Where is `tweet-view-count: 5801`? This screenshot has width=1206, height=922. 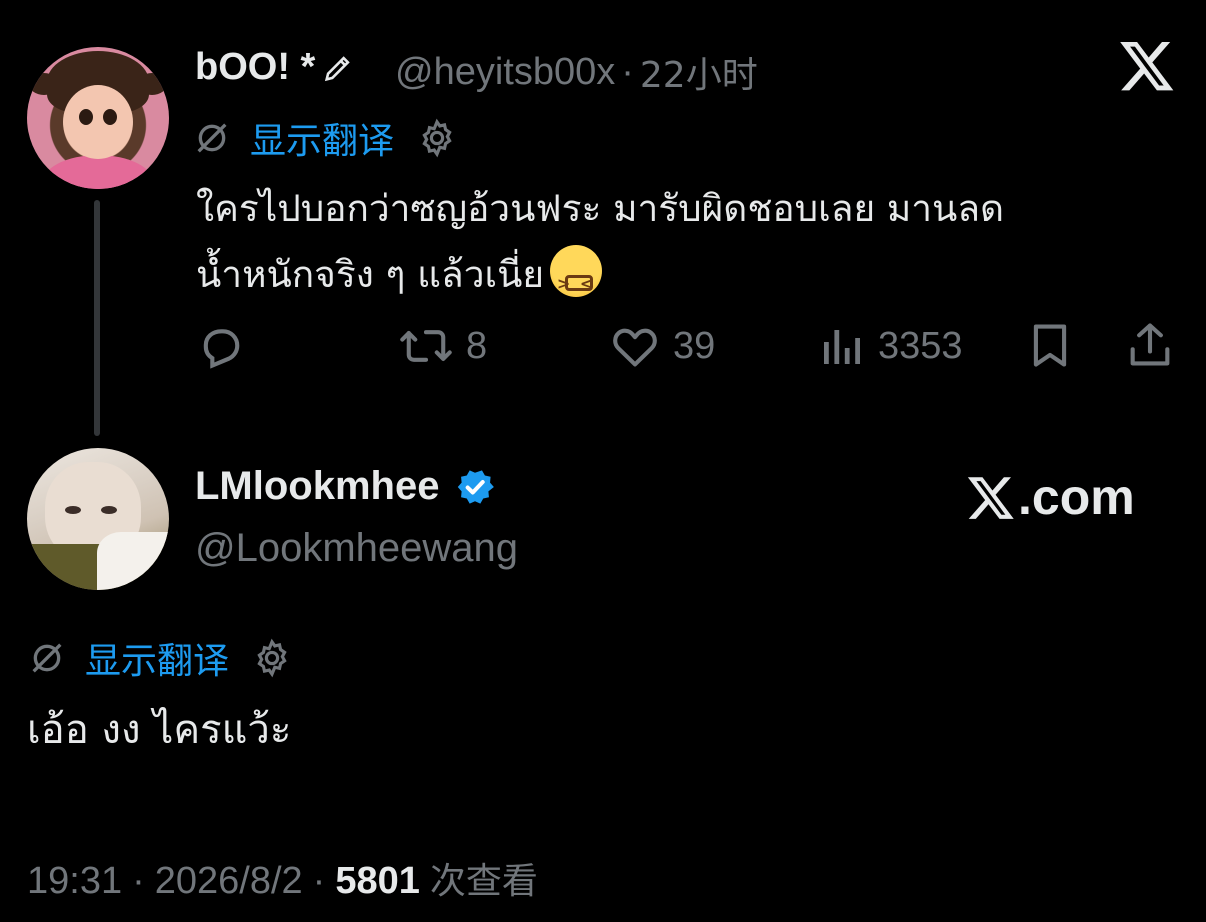 tweet-view-count: 5801 is located at coordinates (377, 881).